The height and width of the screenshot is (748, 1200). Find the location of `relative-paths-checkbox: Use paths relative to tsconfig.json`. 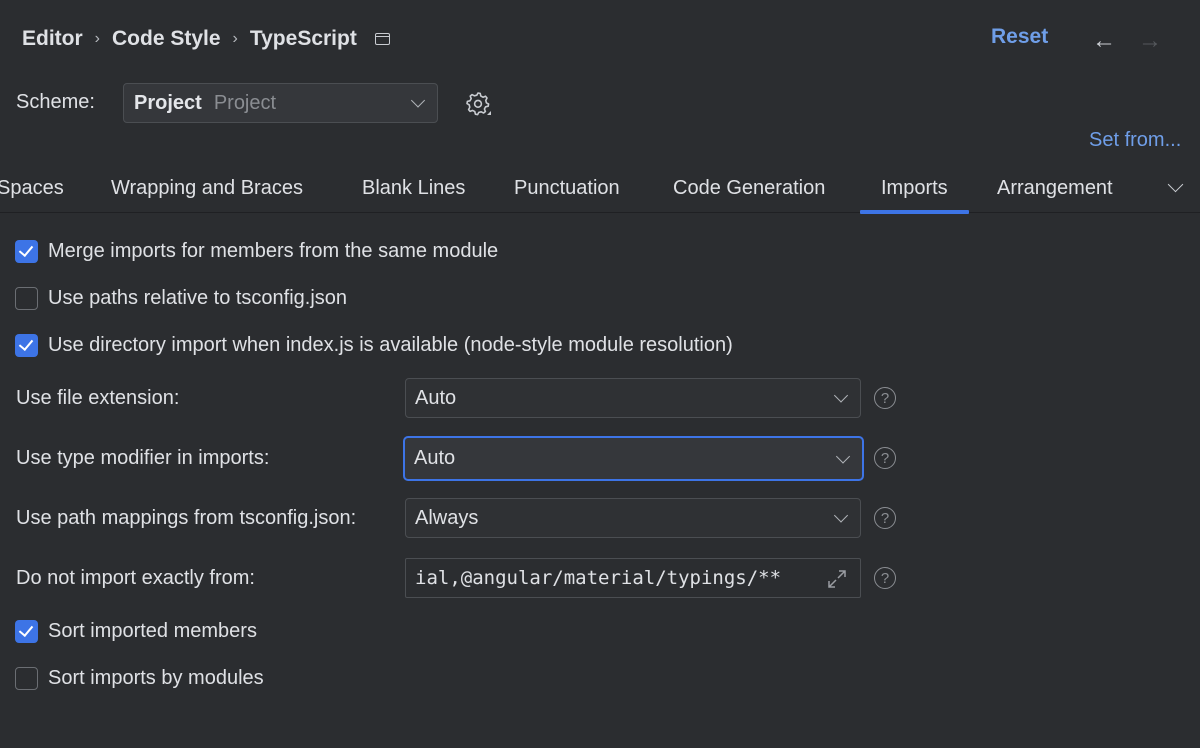

relative-paths-checkbox: Use paths relative to tsconfig.json is located at coordinates (181, 298).